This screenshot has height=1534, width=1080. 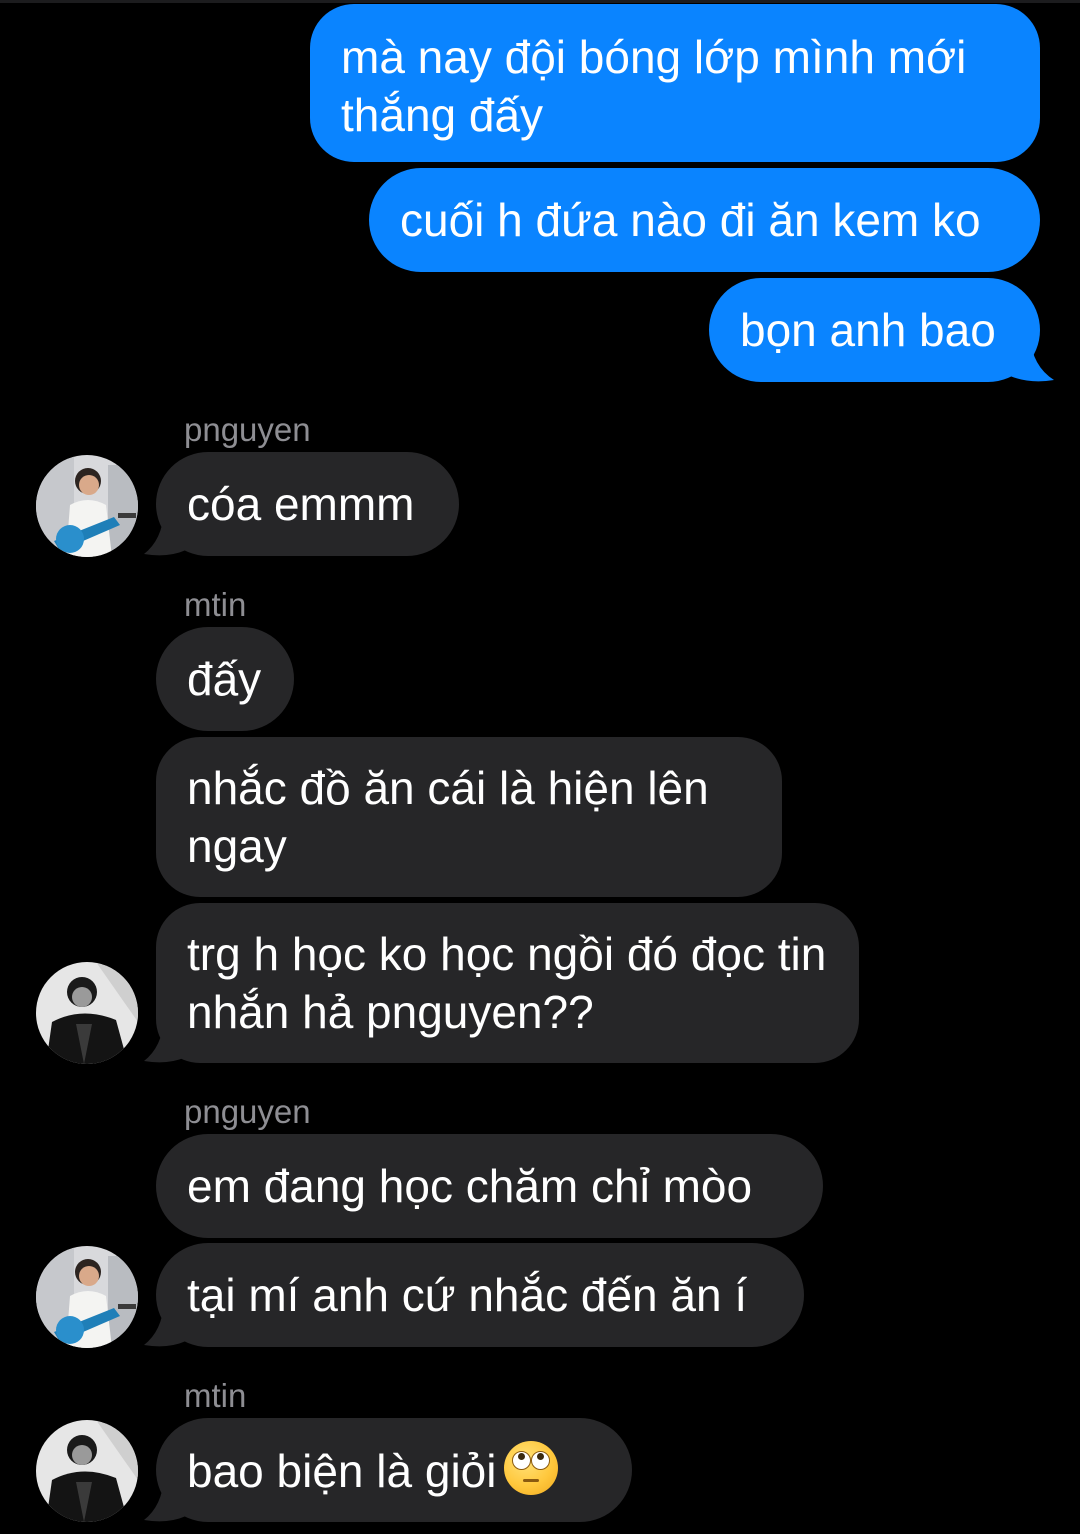 I want to click on message-text: bọn anh bao, so click(x=868, y=330).